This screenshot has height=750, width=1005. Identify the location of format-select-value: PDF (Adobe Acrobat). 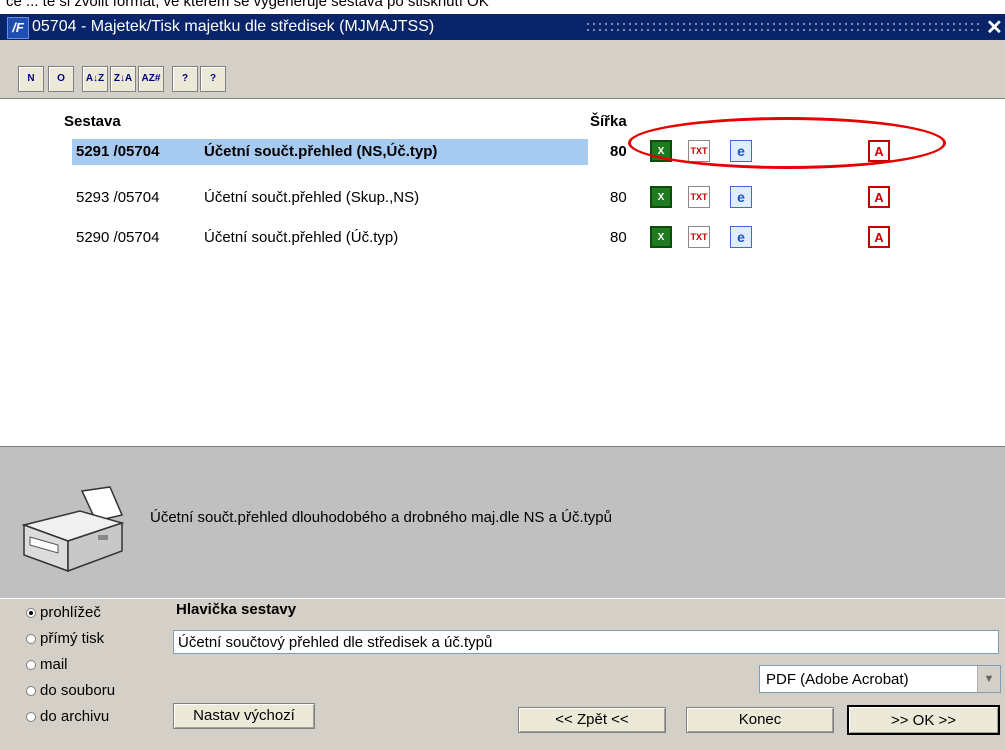
(837, 679).